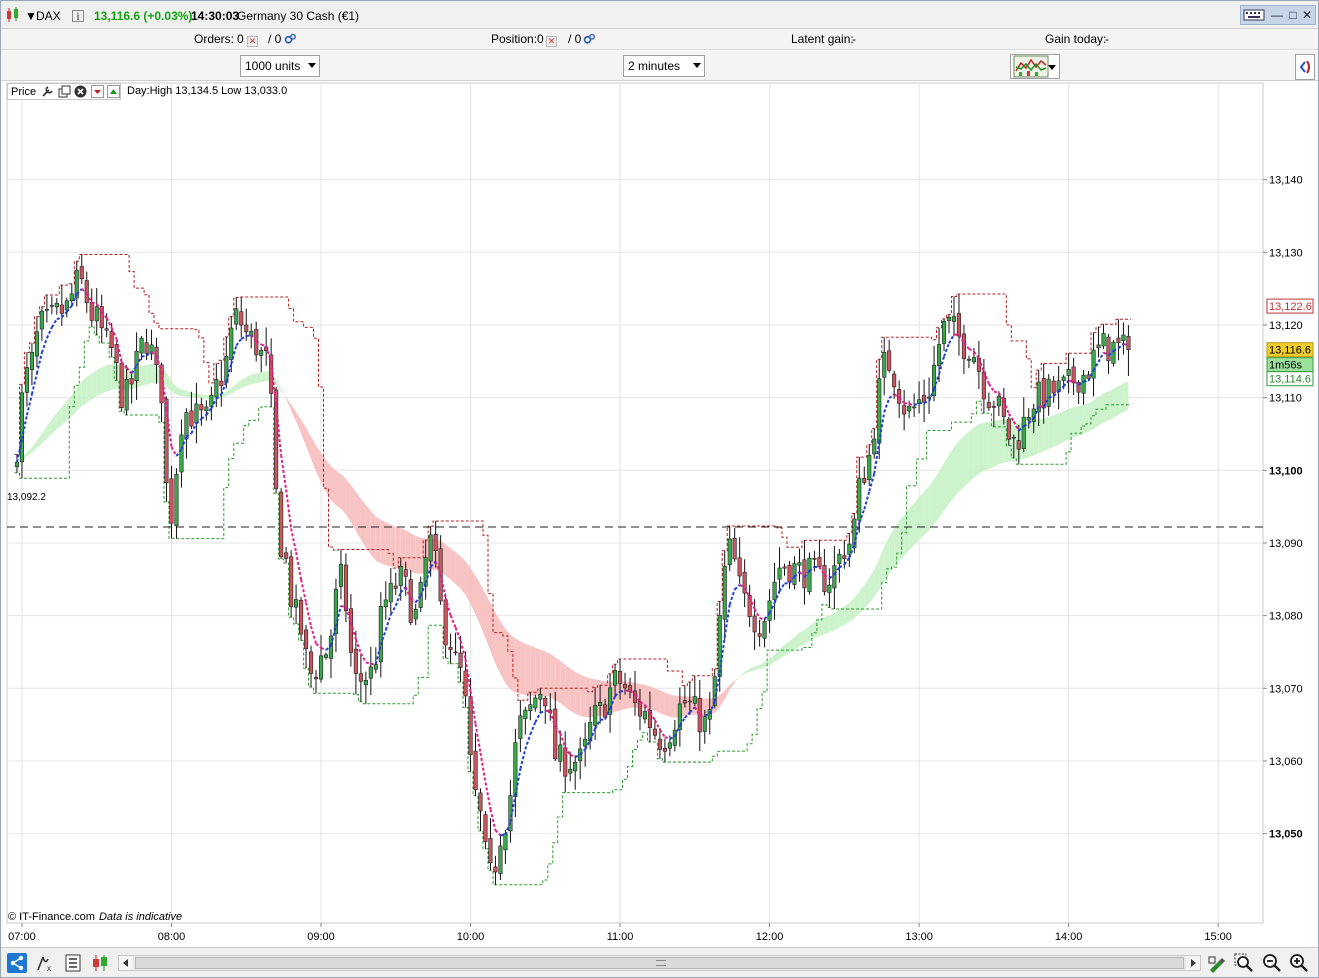 The width and height of the screenshot is (1319, 978). I want to click on close-button: ✕, so click(1307, 15).